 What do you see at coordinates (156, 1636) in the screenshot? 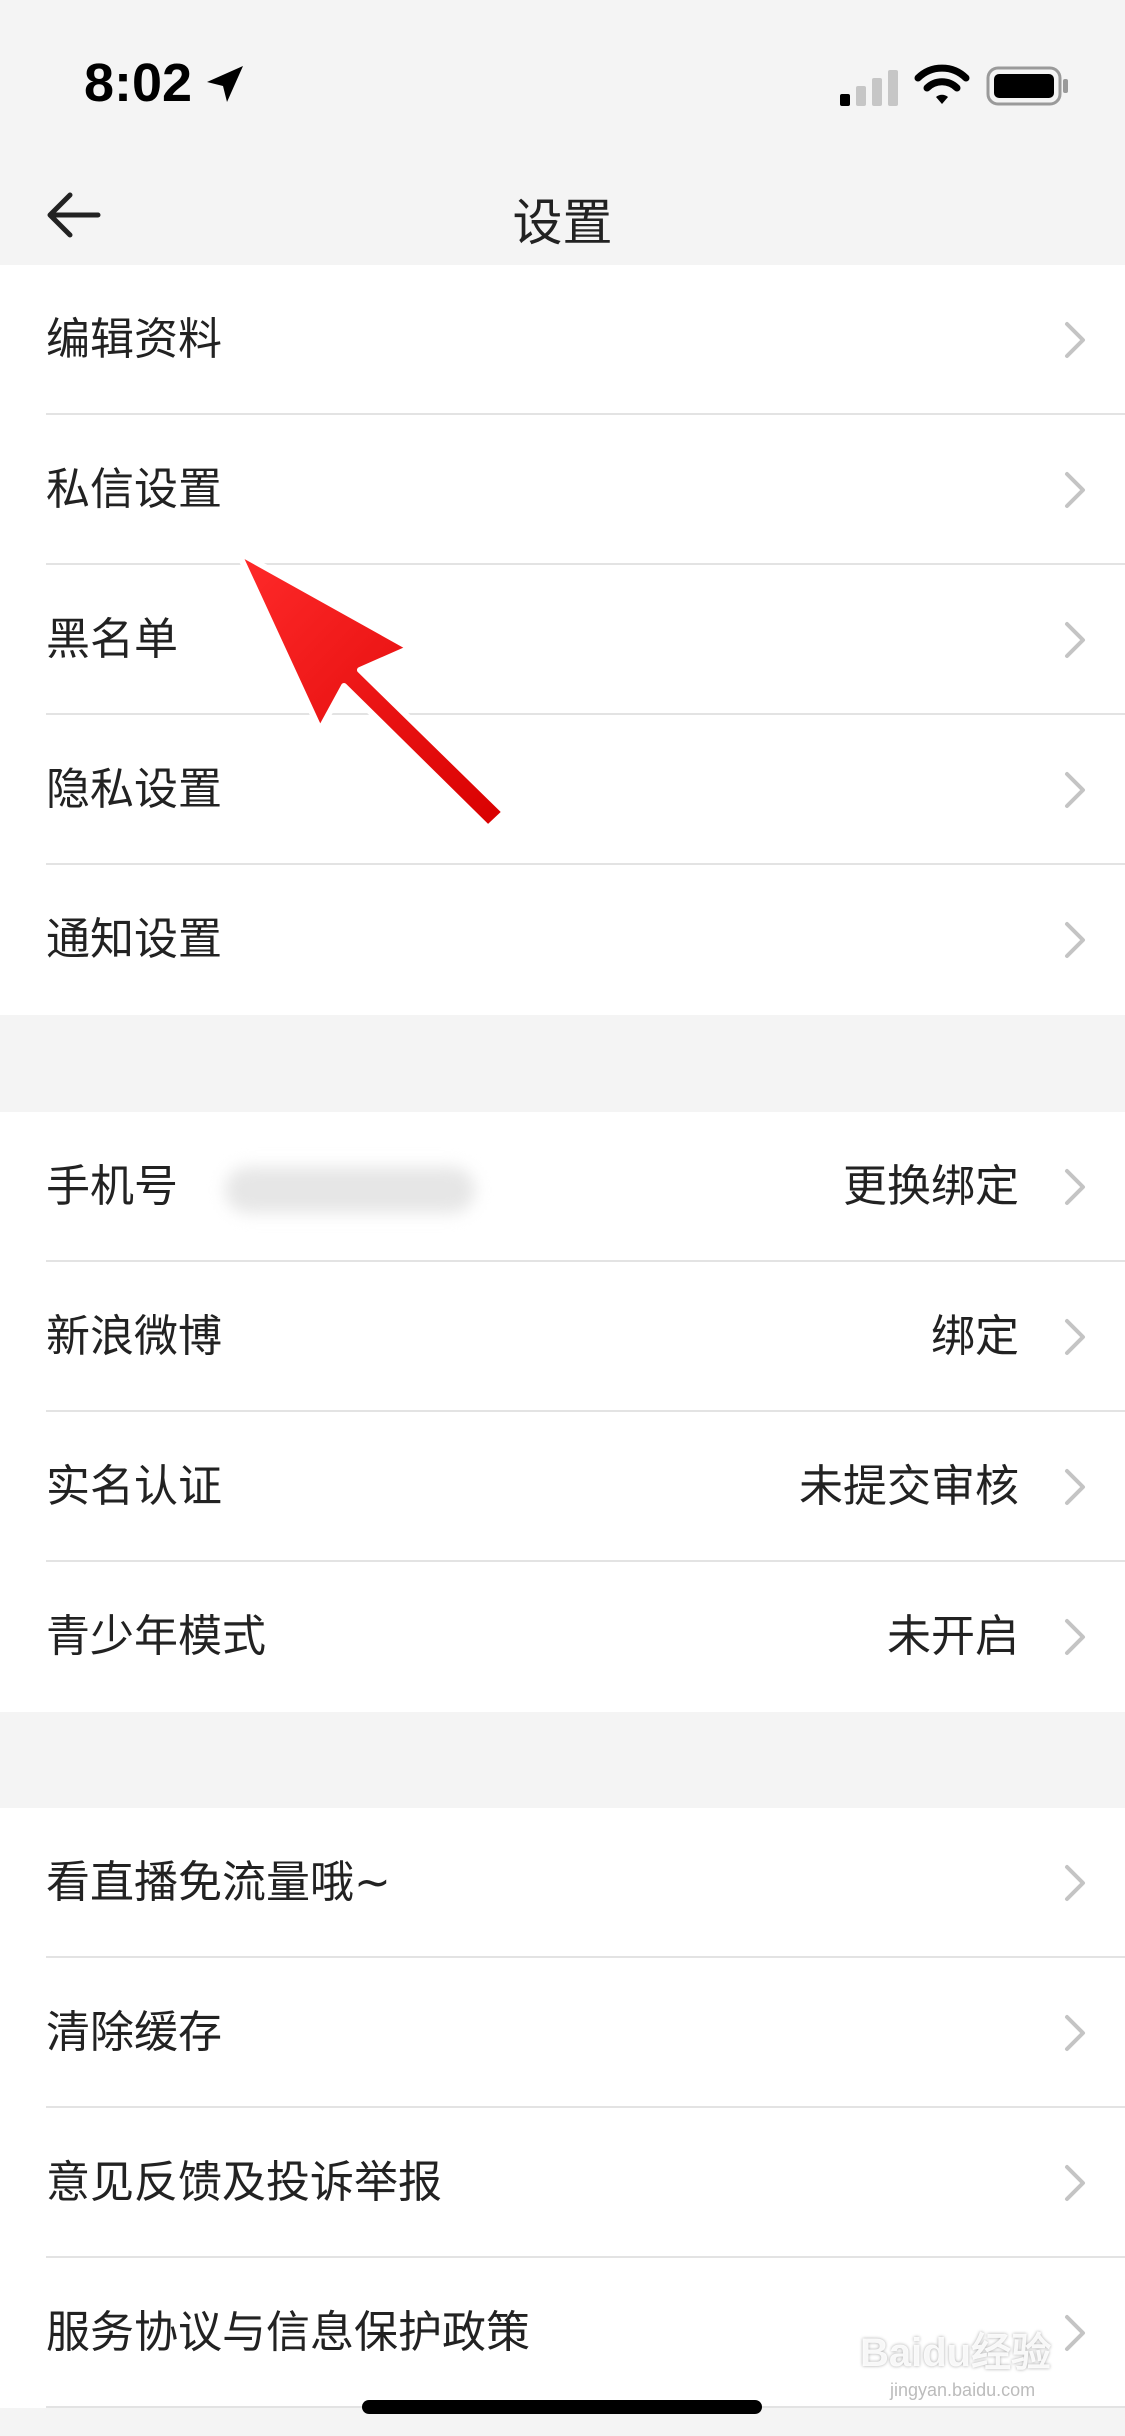
I see `row-label: 青少年模式` at bounding box center [156, 1636].